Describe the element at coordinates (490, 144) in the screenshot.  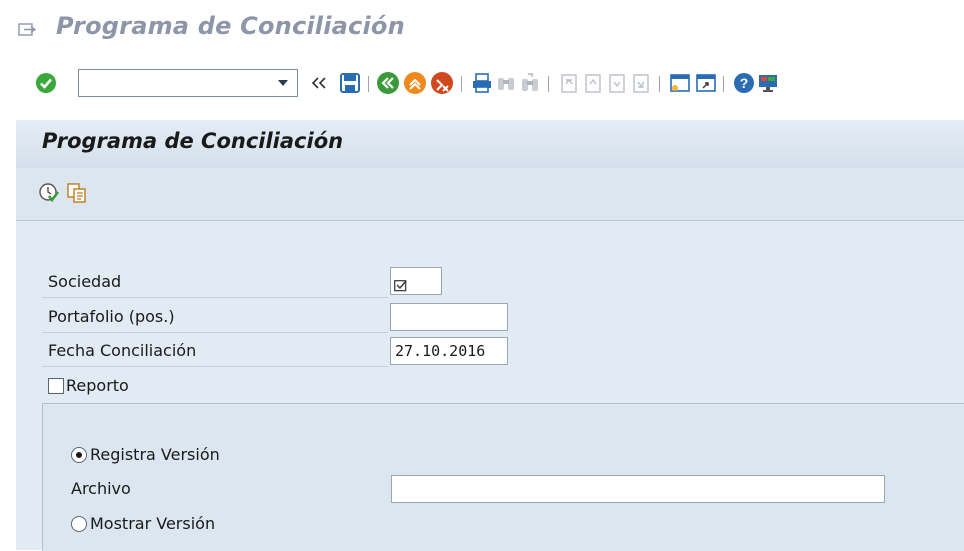
I see `panel-header: Programa de Conciliación` at that location.